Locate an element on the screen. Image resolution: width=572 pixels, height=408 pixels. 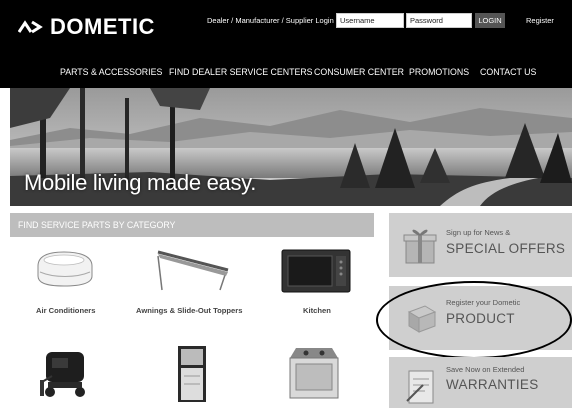
gift-icon is located at coordinates (420, 246).